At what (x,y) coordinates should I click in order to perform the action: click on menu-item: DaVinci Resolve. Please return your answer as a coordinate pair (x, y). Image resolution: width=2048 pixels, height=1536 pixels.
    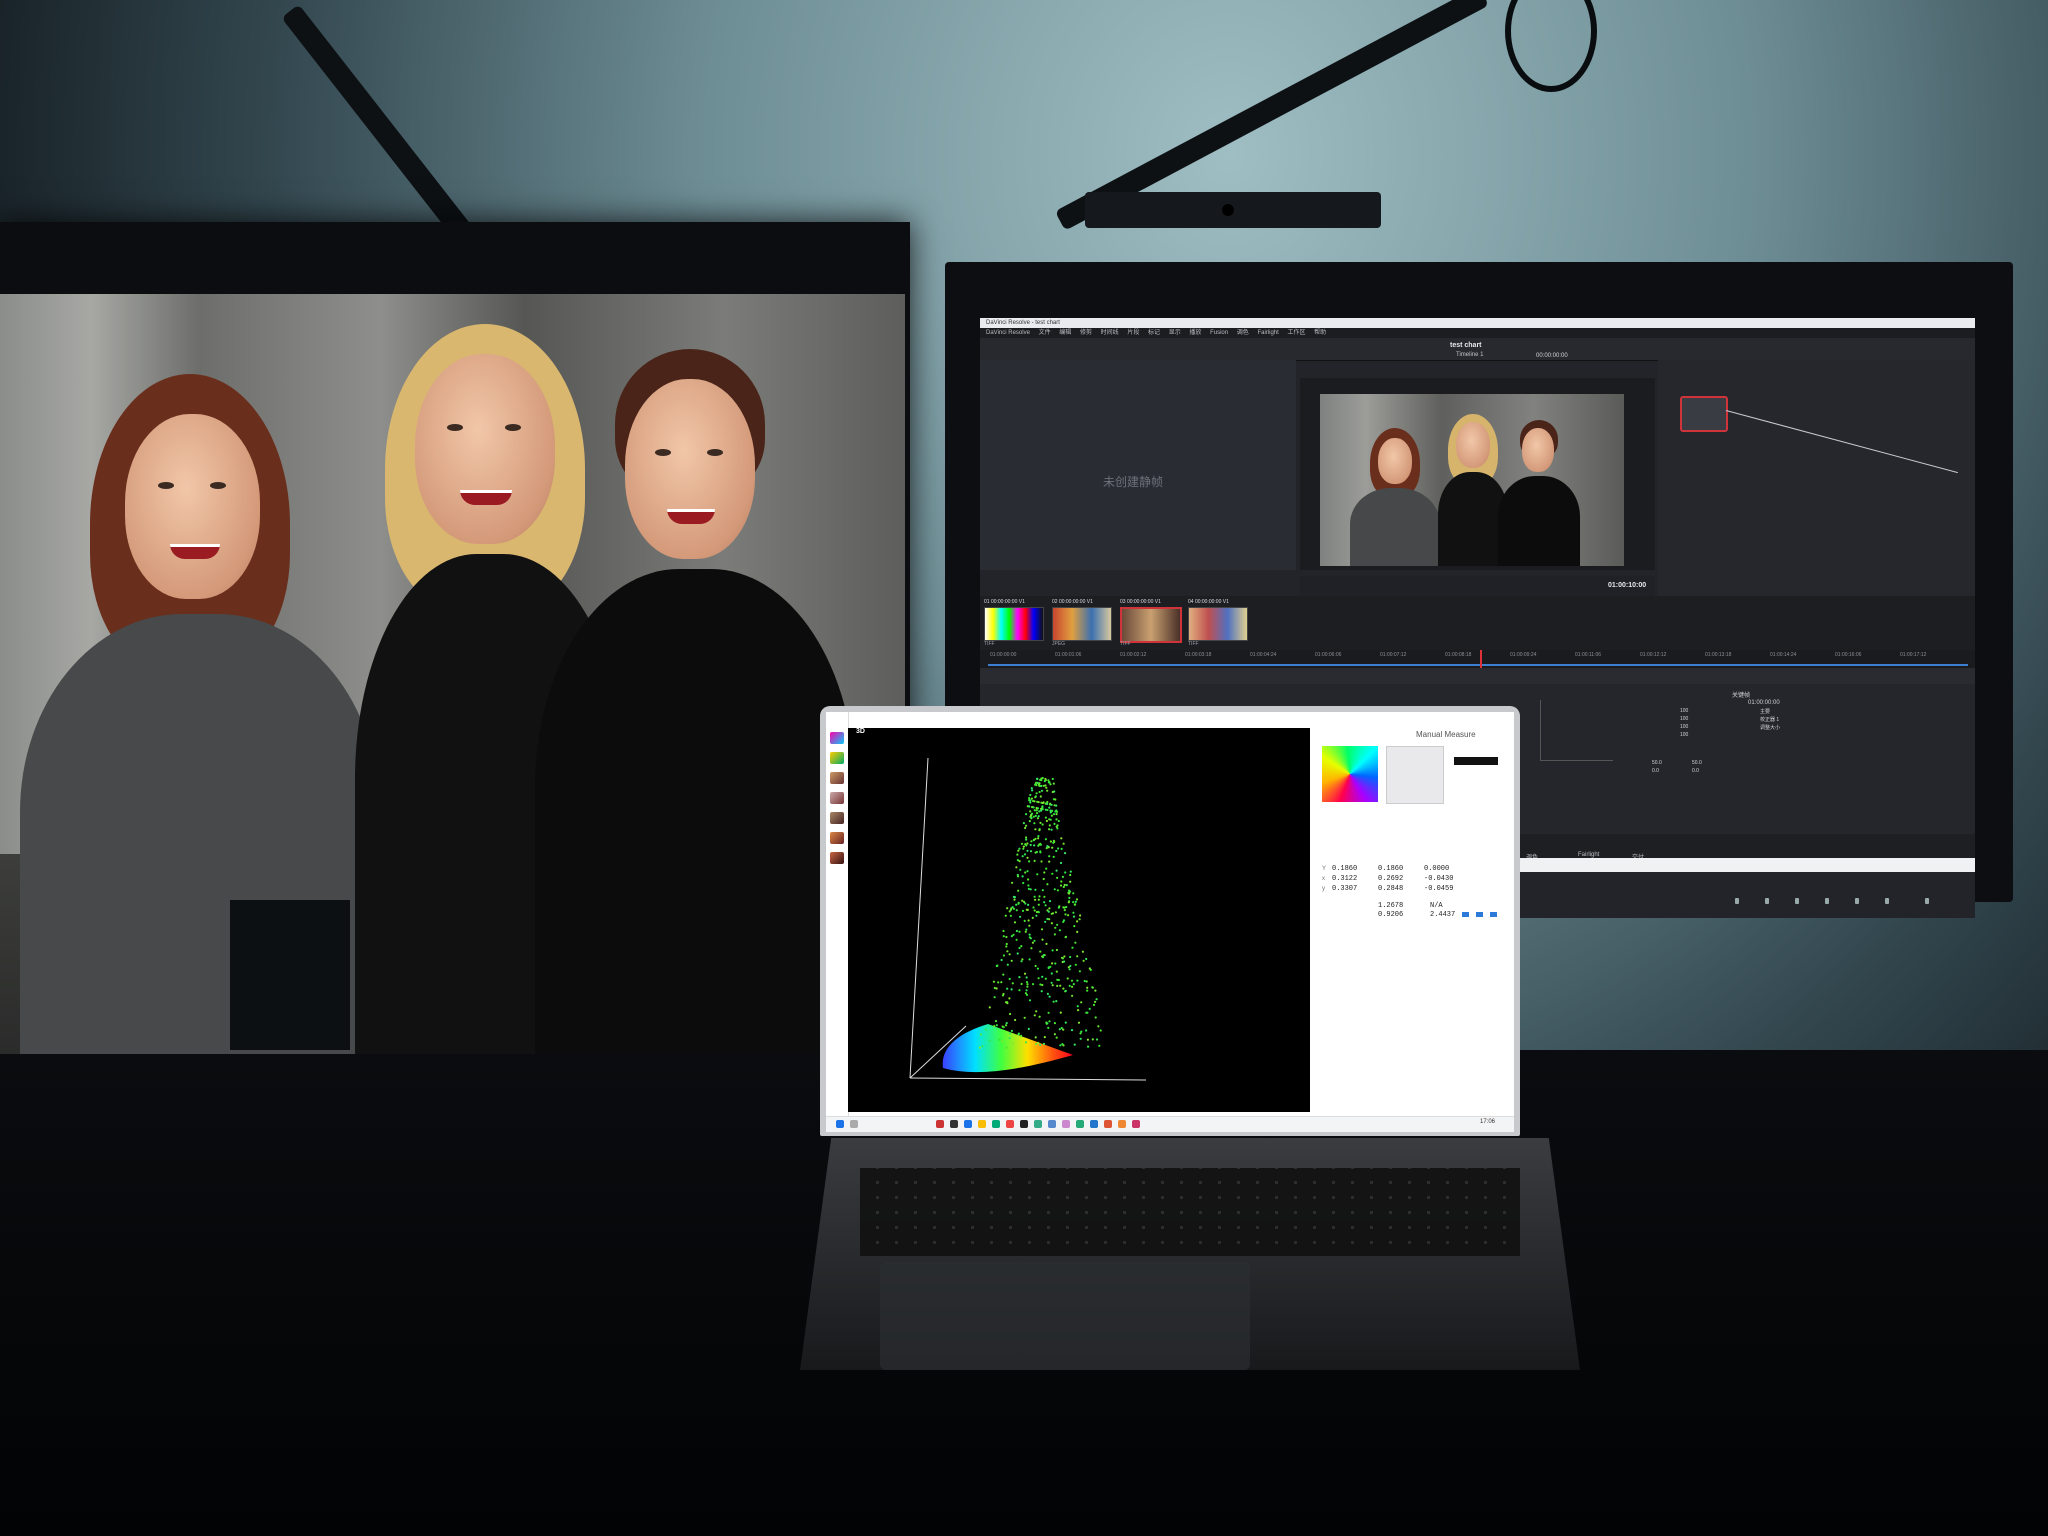
    Looking at the image, I should click on (1008, 333).